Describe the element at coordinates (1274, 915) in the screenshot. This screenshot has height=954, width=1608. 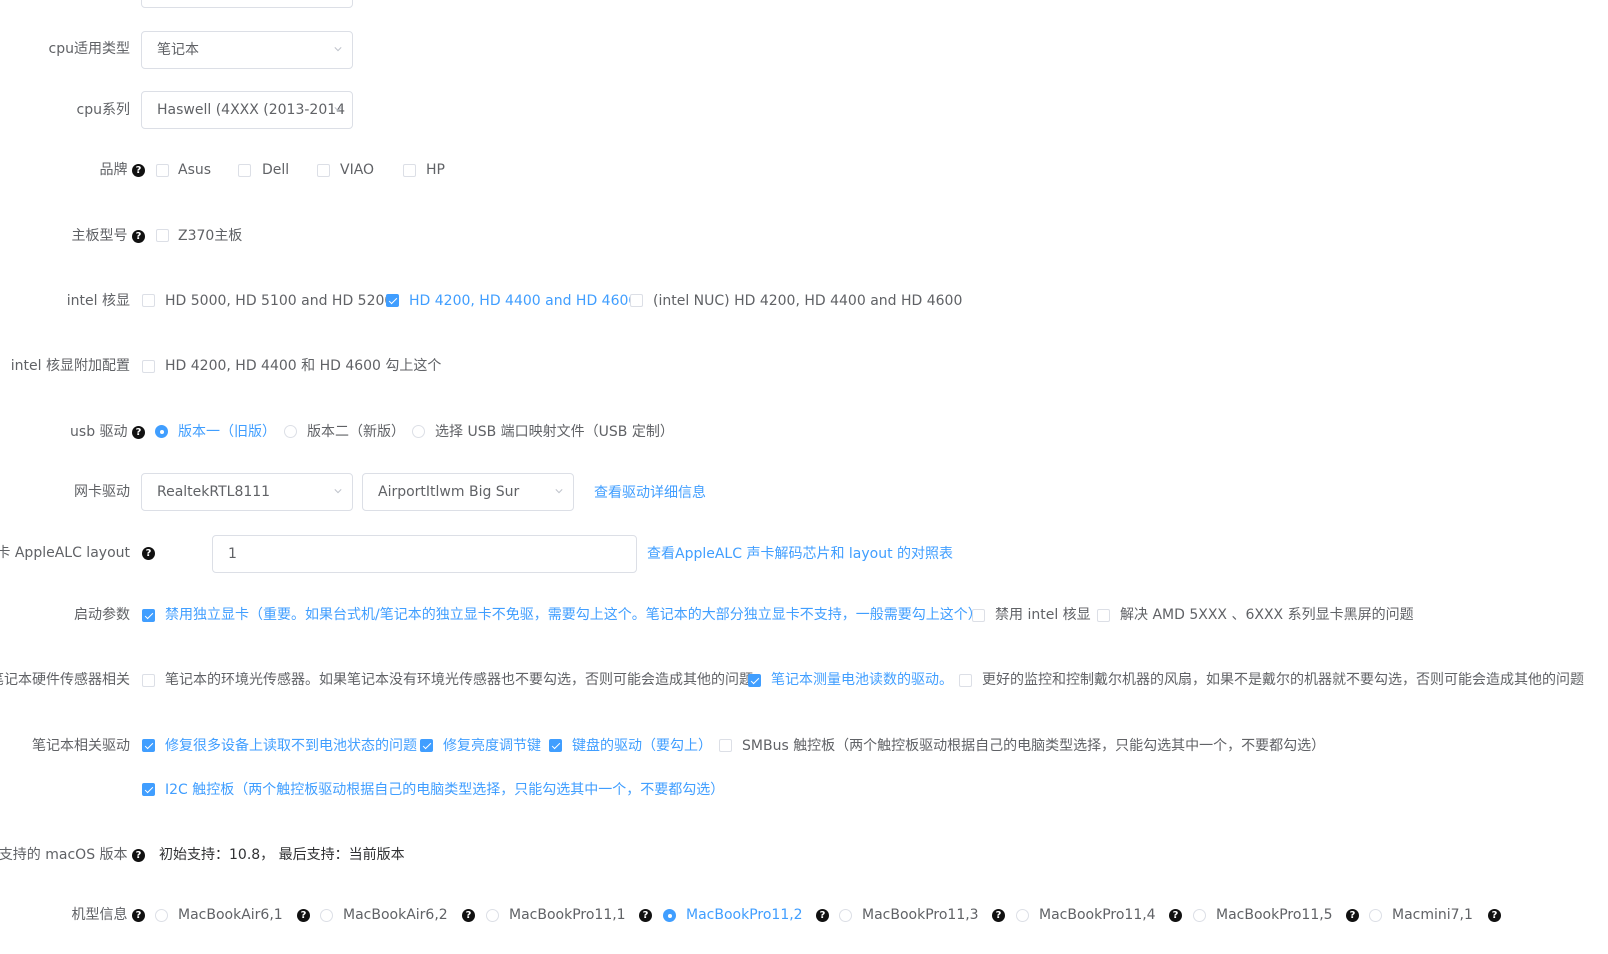
I see `model-macbookpro115-text: MacBookPro11,5` at that location.